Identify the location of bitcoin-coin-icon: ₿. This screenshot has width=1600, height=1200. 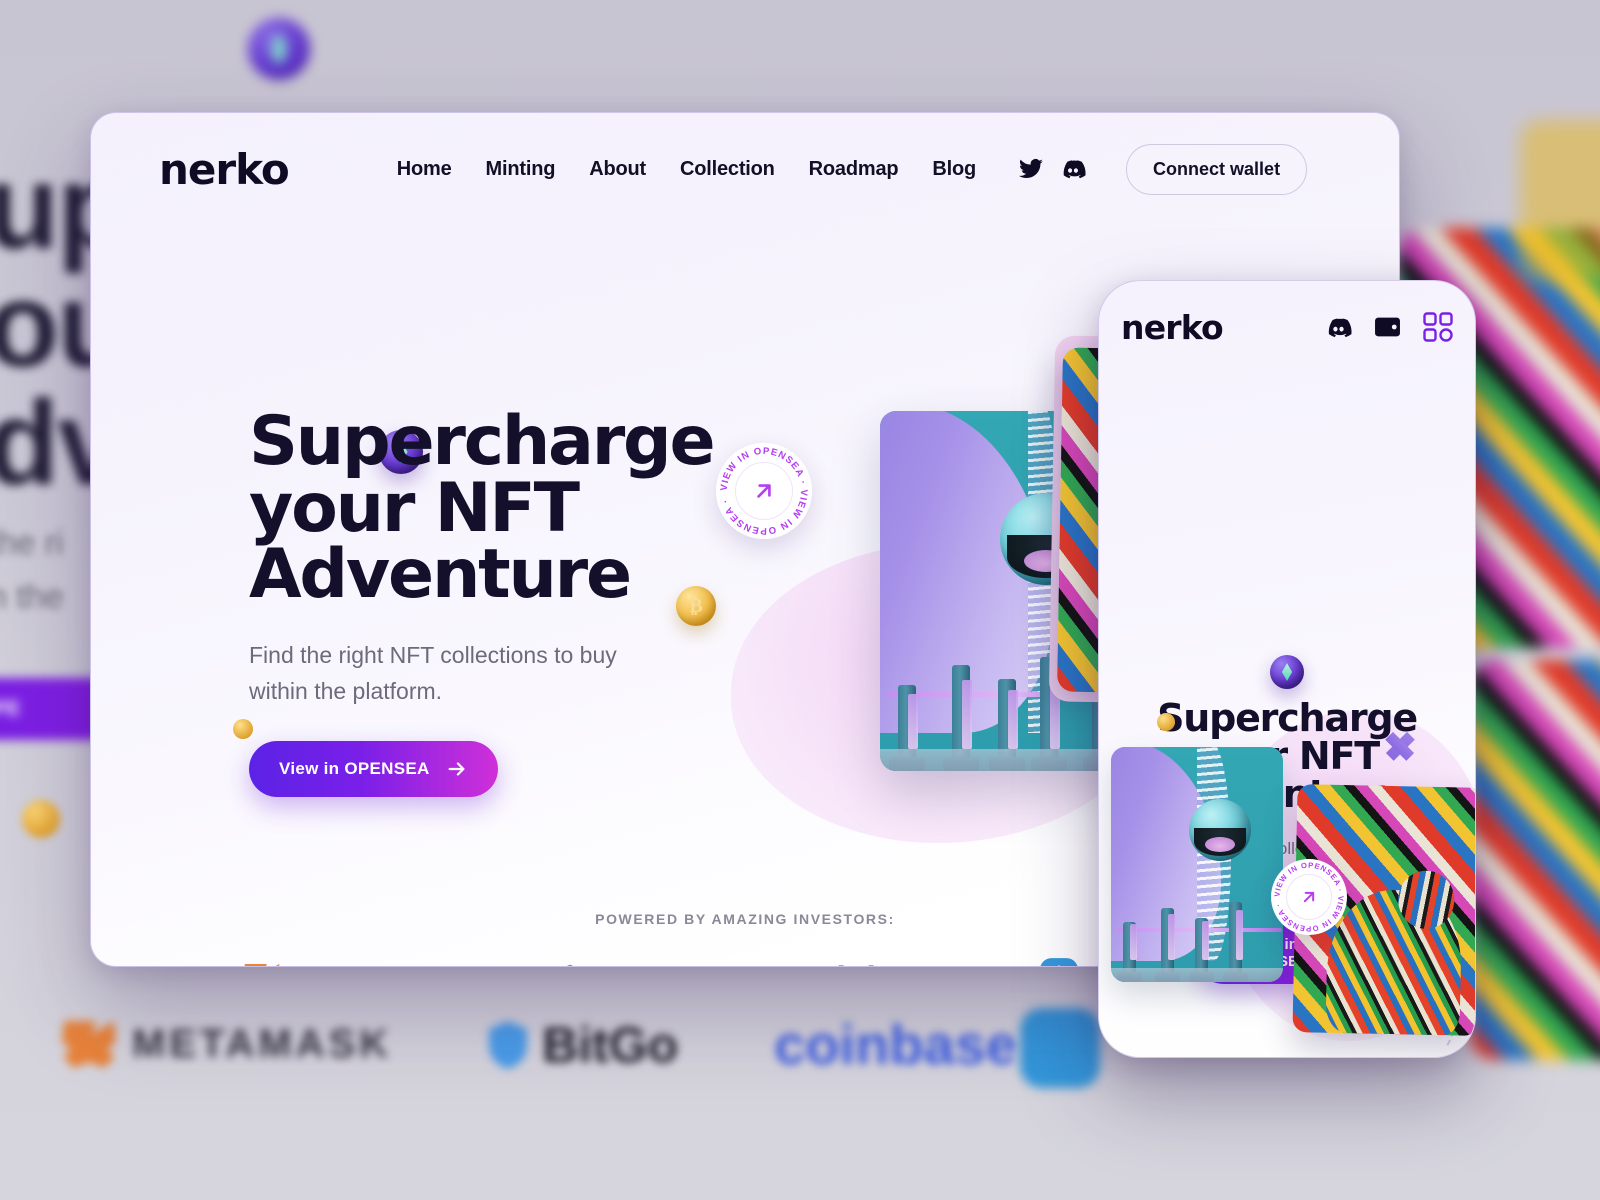
(696, 606).